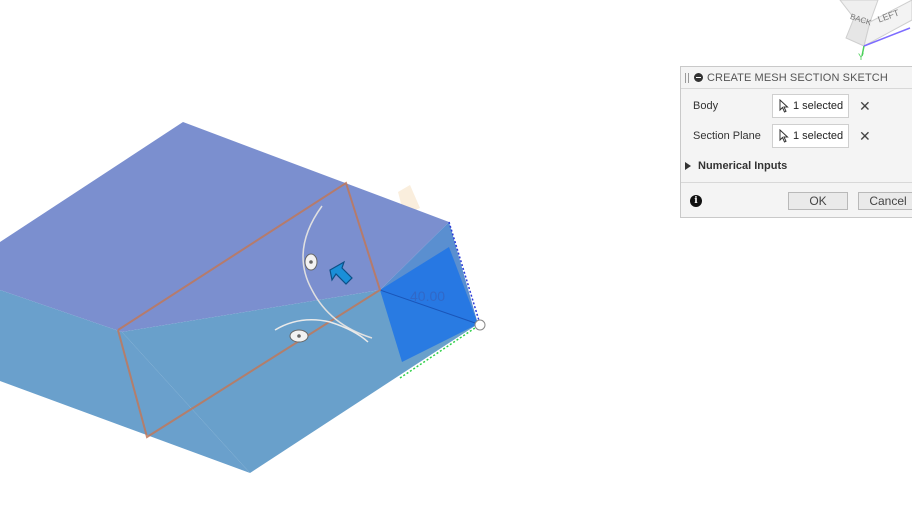 The height and width of the screenshot is (532, 912). I want to click on collapse-icon, so click(698, 77).